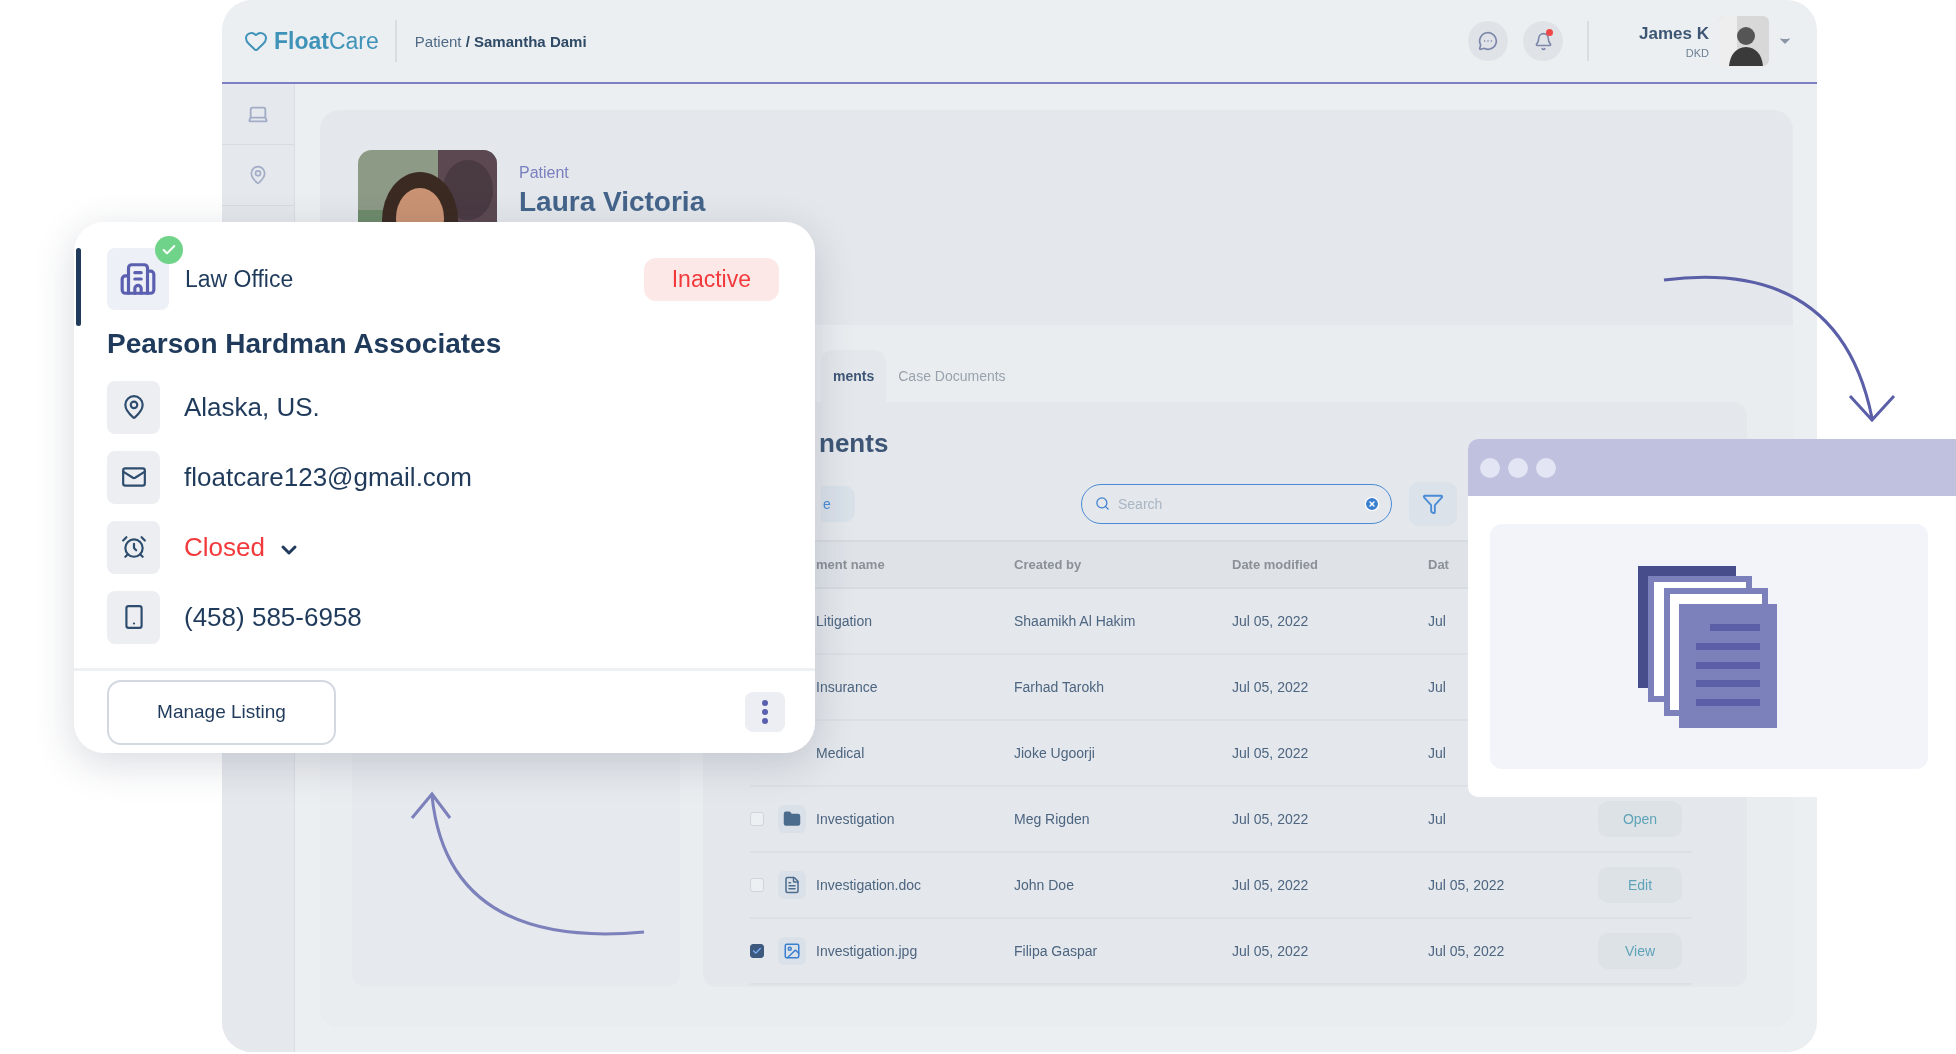 The width and height of the screenshot is (1956, 1054). What do you see at coordinates (133, 477) in the screenshot?
I see `envelope-icon` at bounding box center [133, 477].